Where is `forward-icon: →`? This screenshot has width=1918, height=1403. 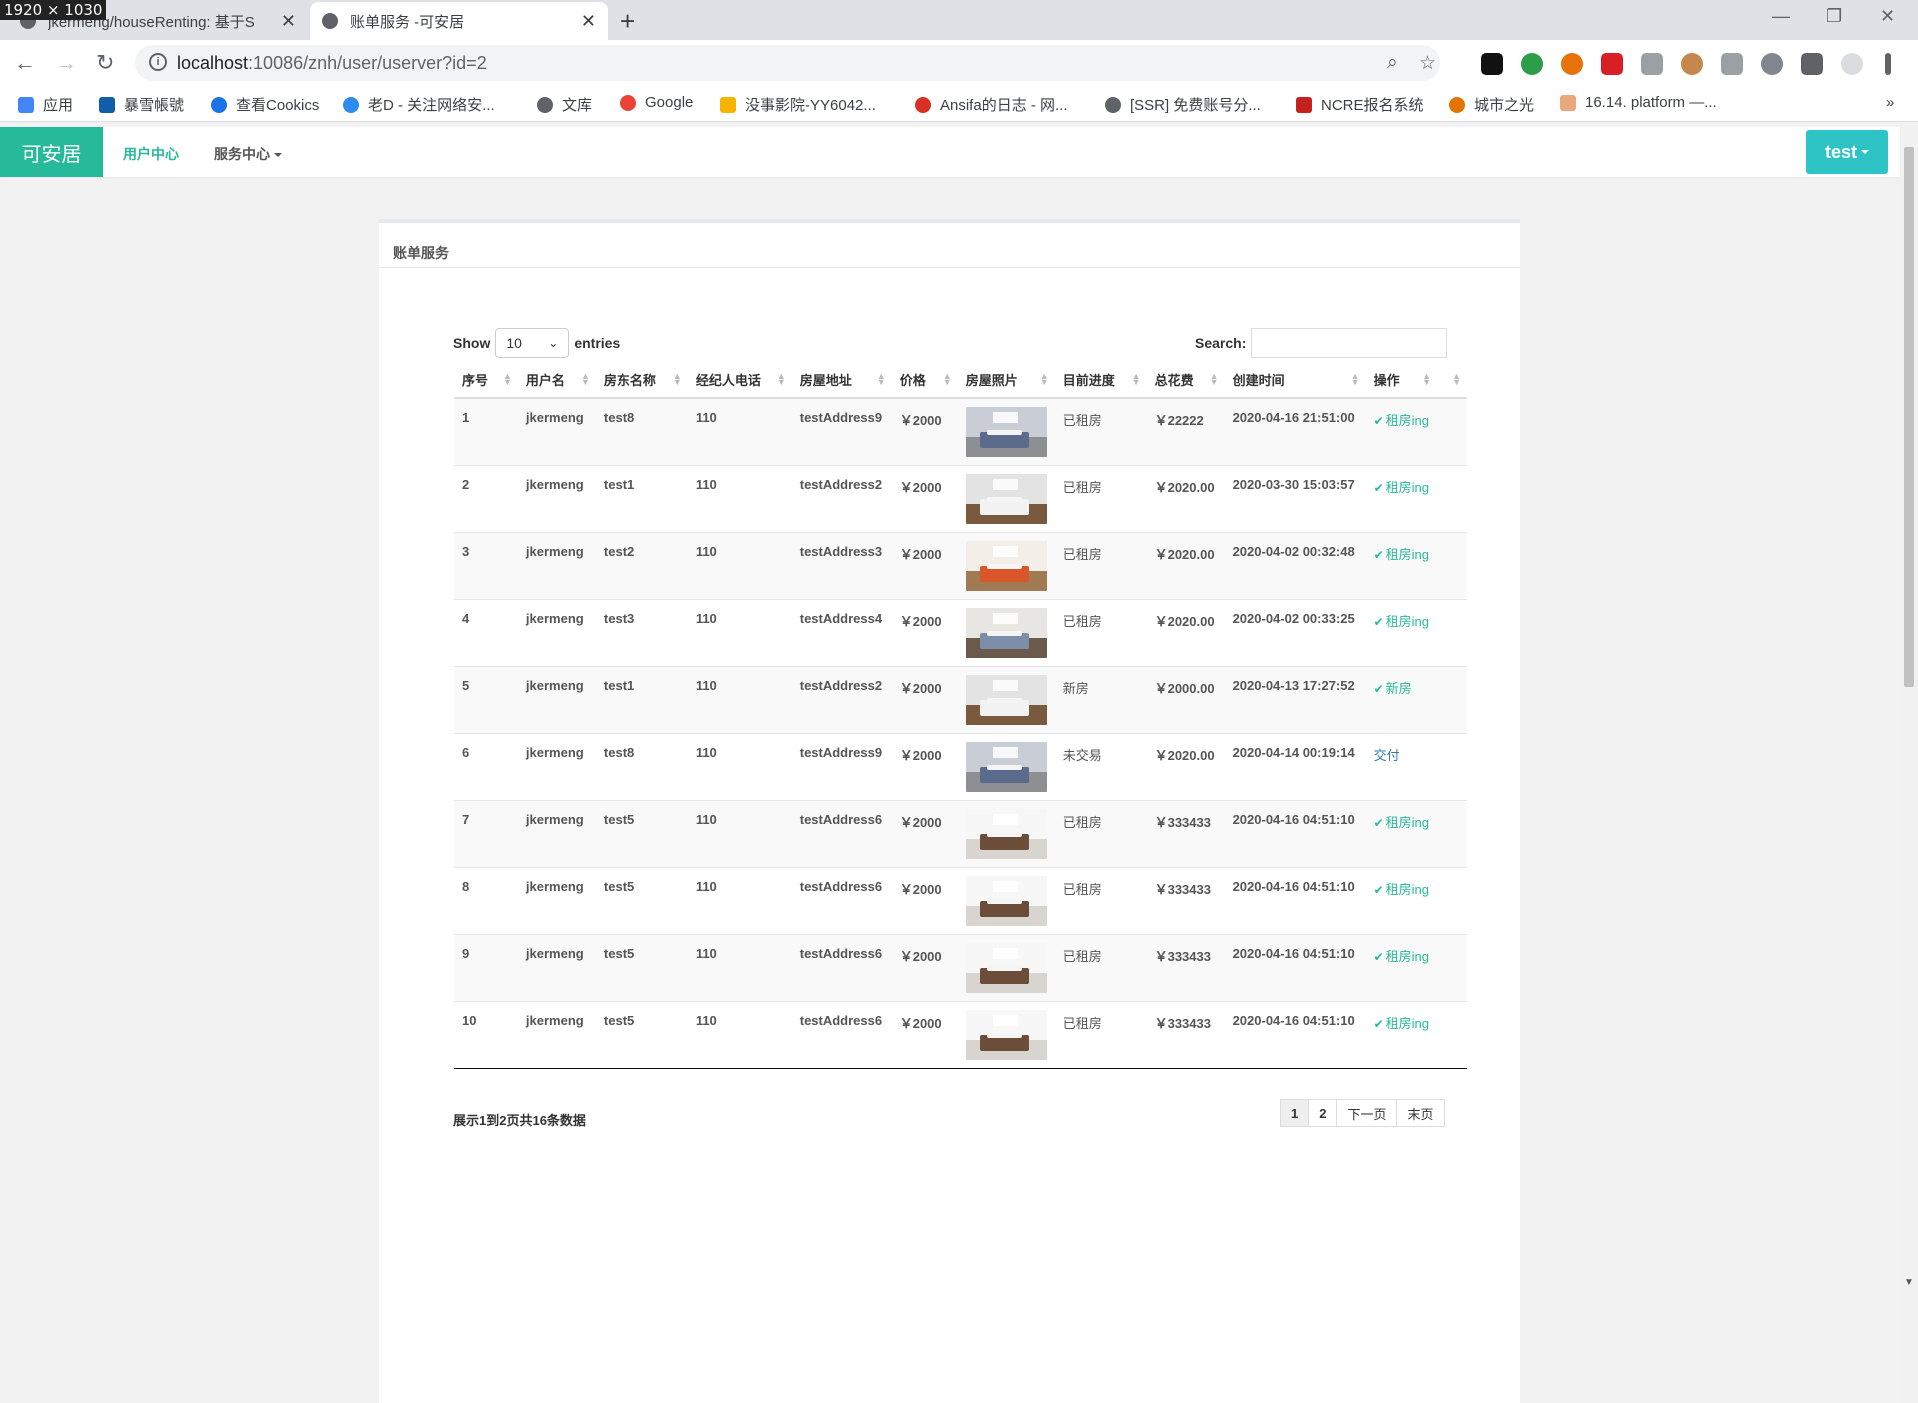 forward-icon: → is located at coordinates (66, 63).